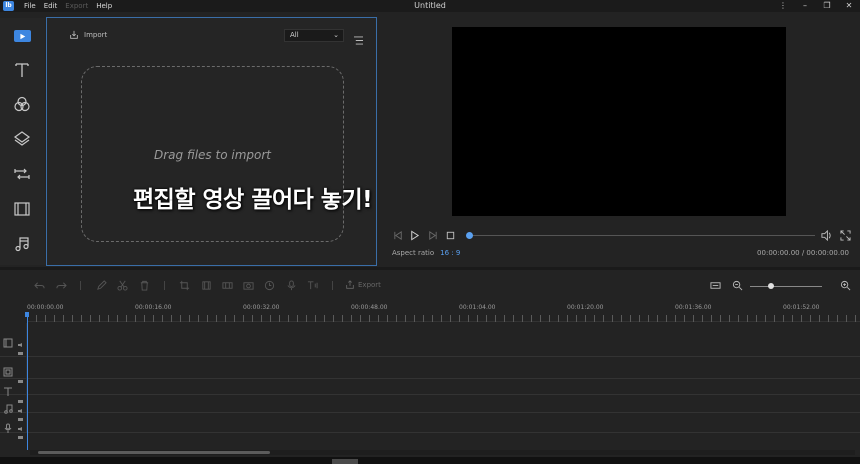  Describe the element at coordinates (104, 6) in the screenshot. I see `menu-help: Help` at that location.